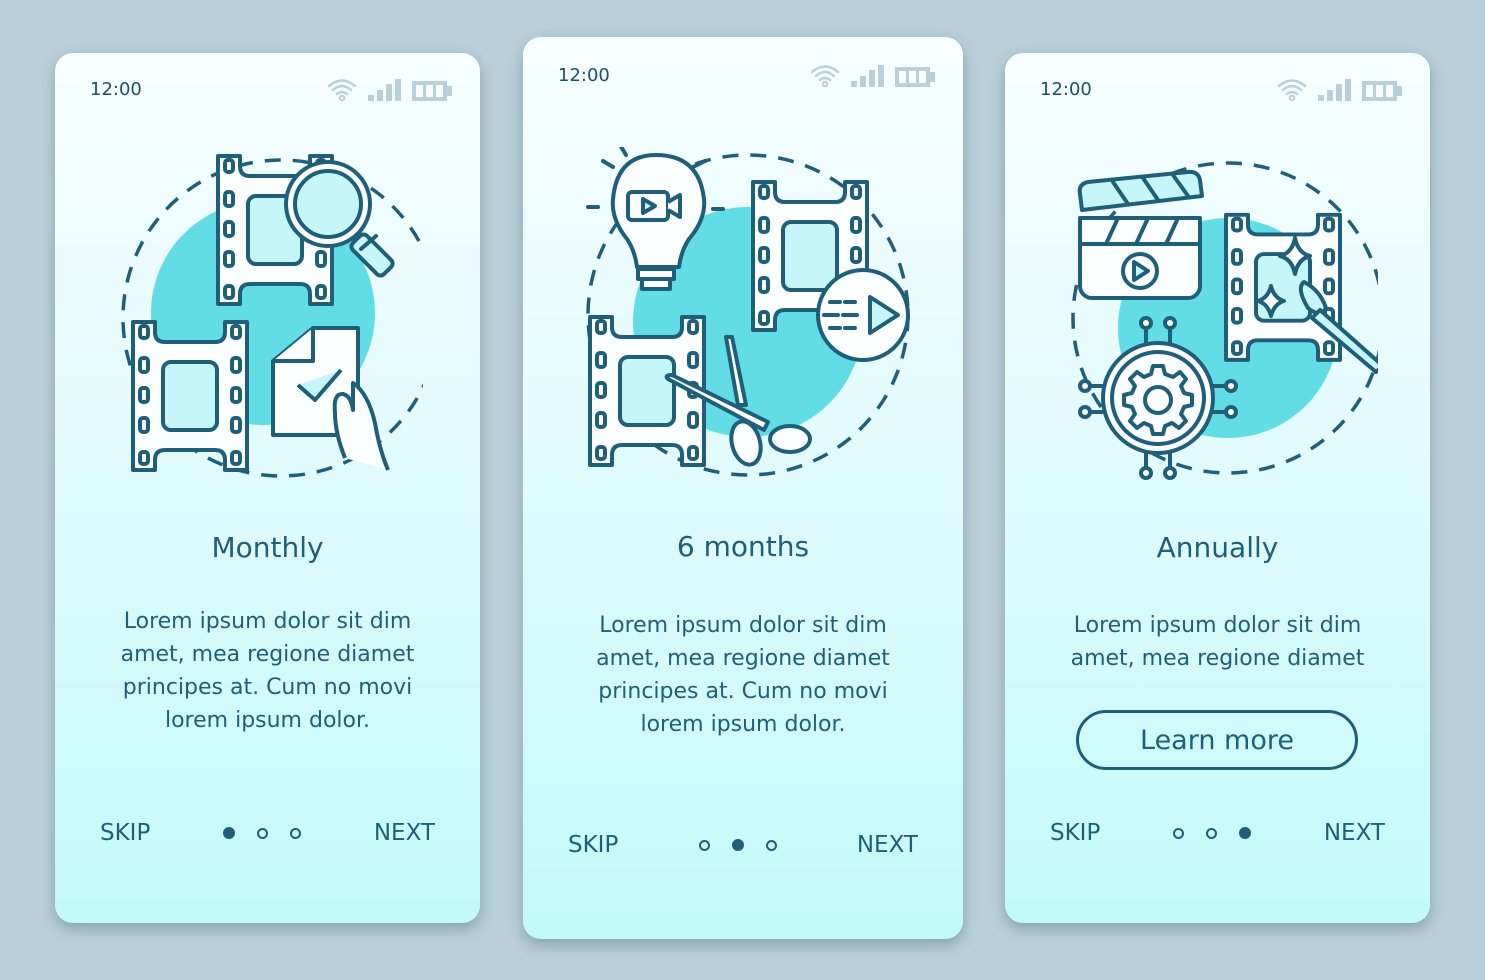 The height and width of the screenshot is (980, 1485). What do you see at coordinates (748, 312) in the screenshot?
I see `illustration-6-months` at bounding box center [748, 312].